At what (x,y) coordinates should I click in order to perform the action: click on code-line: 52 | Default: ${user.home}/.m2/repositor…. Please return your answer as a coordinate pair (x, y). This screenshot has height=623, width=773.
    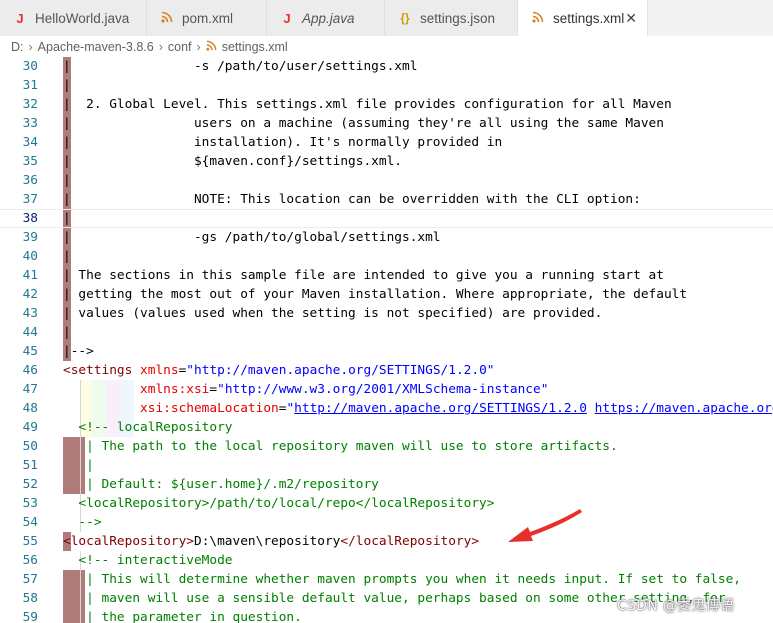
    Looking at the image, I should click on (386, 484).